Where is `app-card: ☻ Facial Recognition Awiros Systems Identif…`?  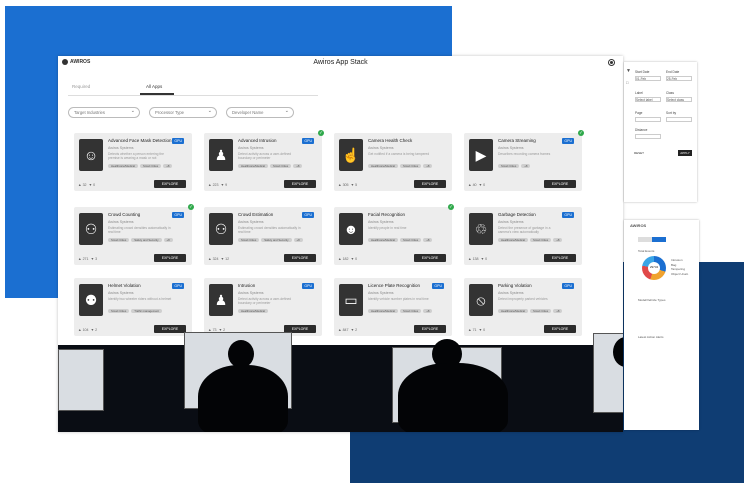
app-card: ☻ Facial Recognition Awiros Systems Identif… is located at coordinates (394, 234).